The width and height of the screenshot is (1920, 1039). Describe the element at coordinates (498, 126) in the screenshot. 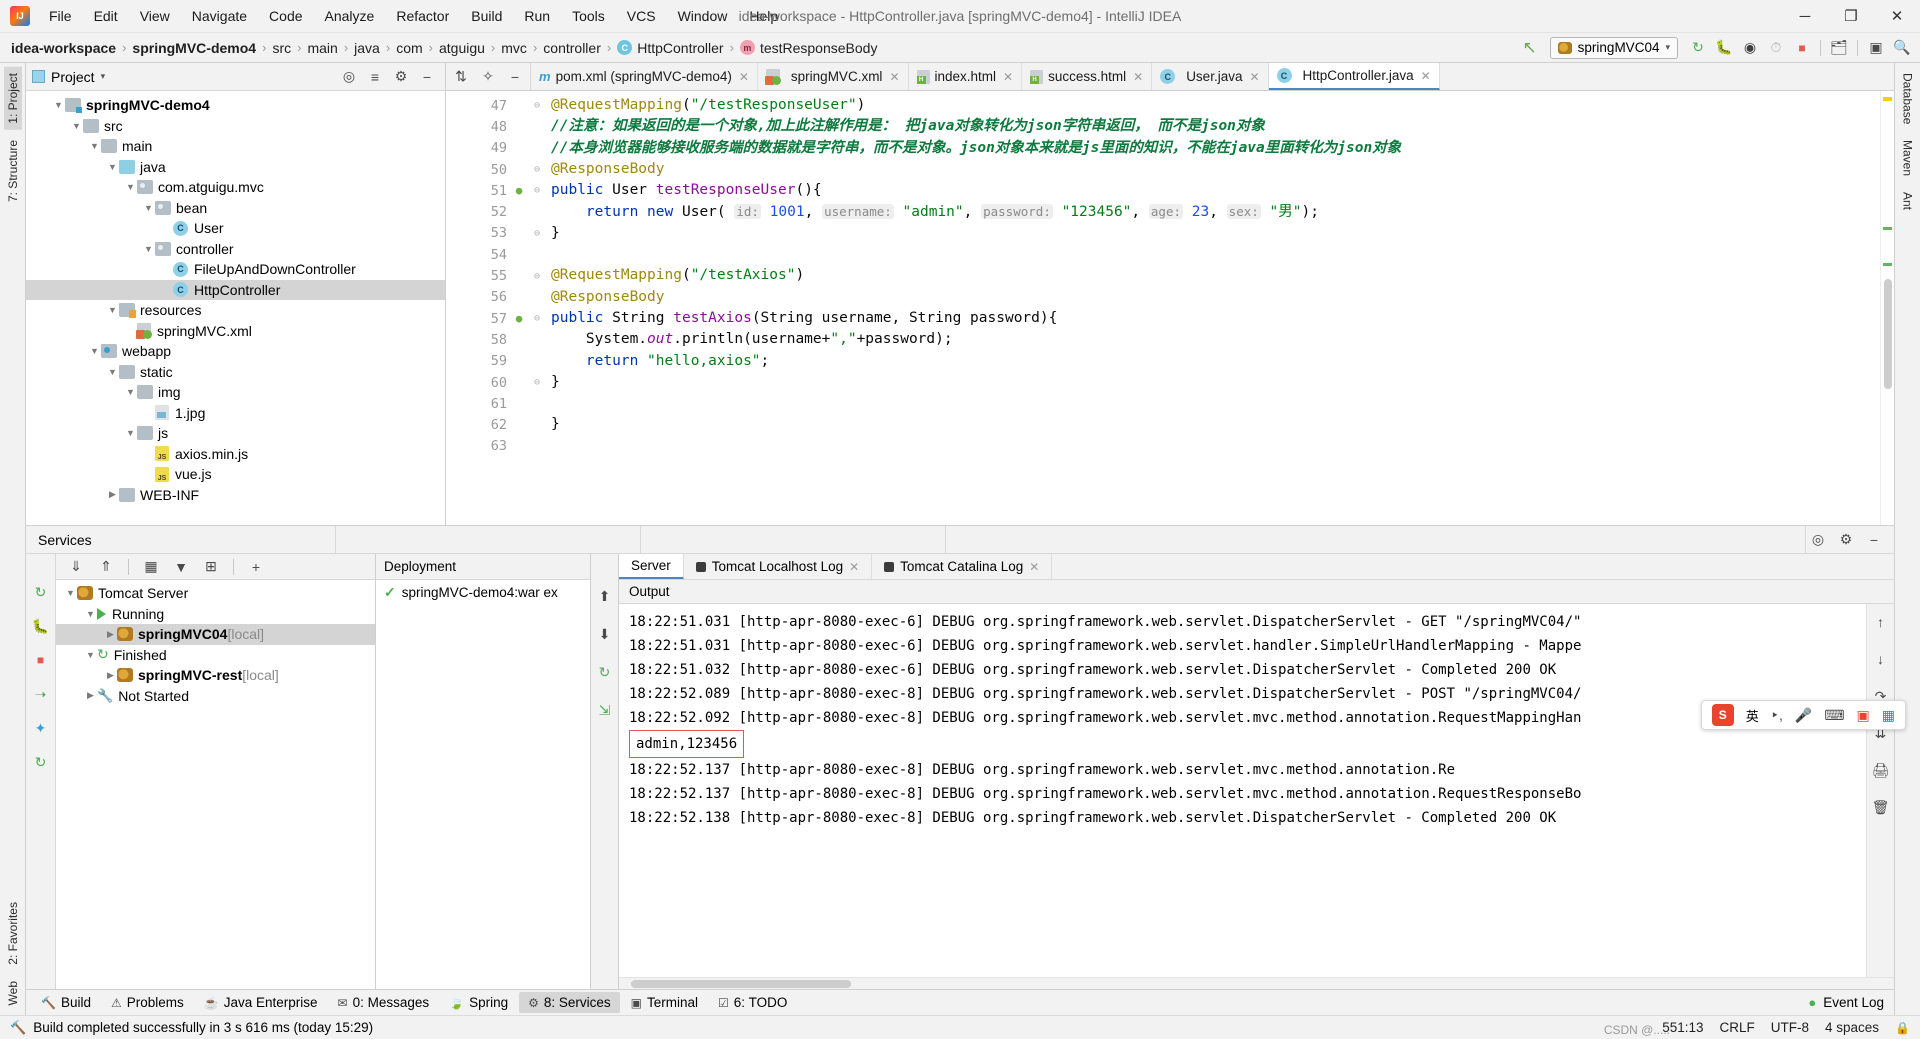

I see `gutter-line: 48` at that location.